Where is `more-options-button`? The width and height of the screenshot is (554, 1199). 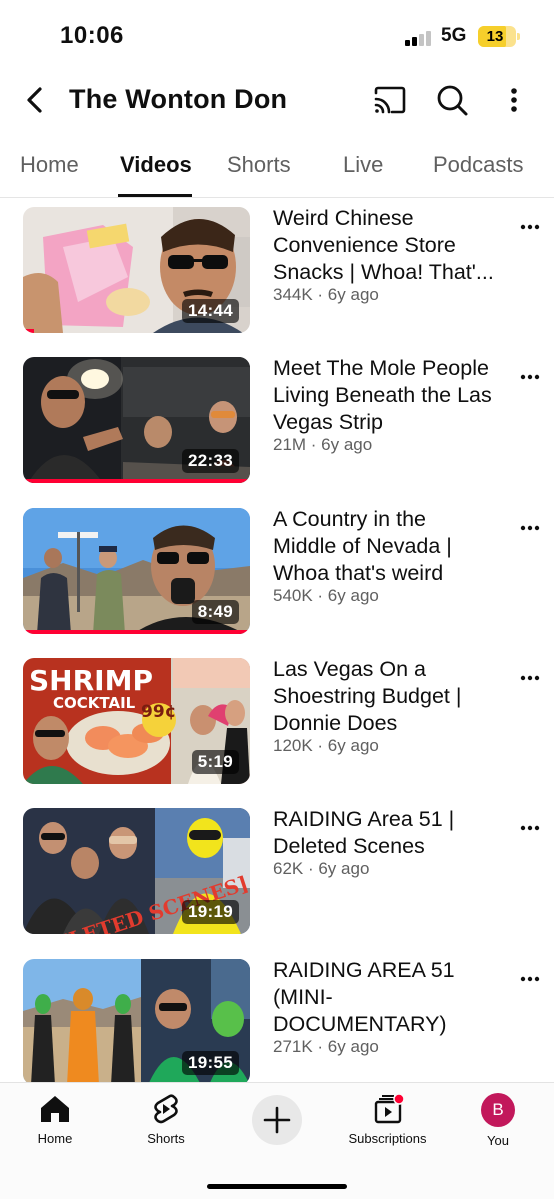
more-options-button is located at coordinates (514, 100).